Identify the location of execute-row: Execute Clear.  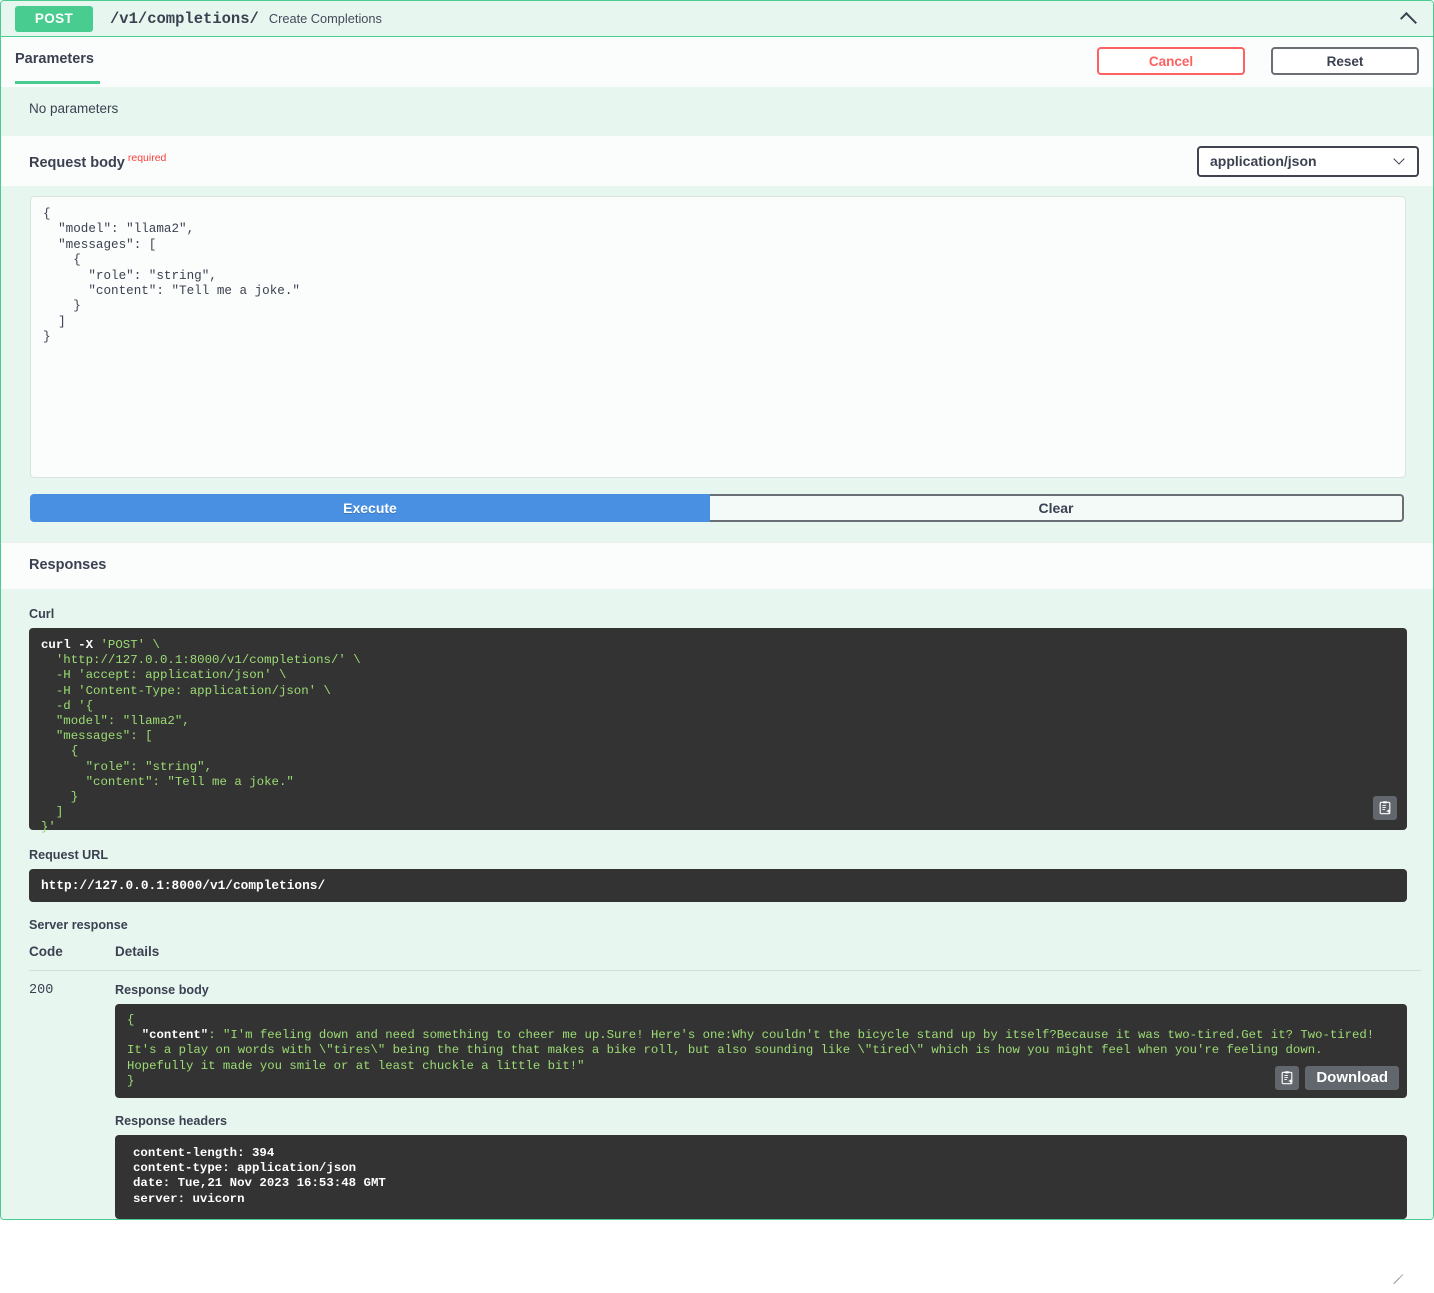
(717, 518).